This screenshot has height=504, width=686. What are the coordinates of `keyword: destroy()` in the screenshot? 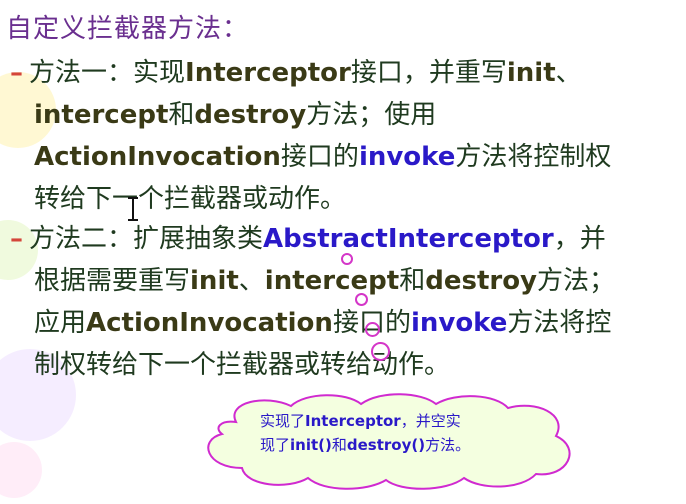 It's located at (386, 445).